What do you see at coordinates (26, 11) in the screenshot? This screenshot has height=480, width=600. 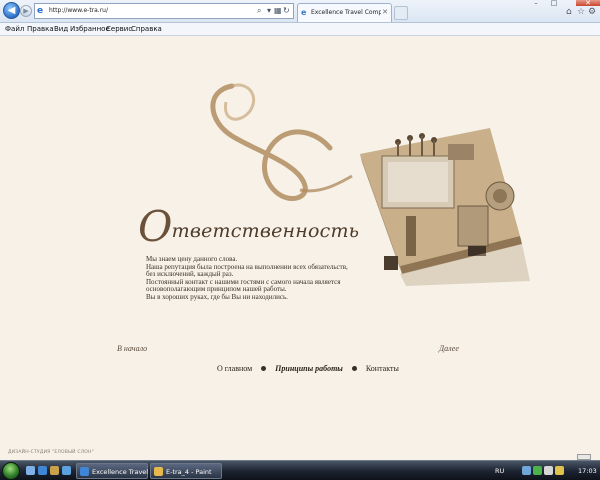 I see `forward-button: ▶` at bounding box center [26, 11].